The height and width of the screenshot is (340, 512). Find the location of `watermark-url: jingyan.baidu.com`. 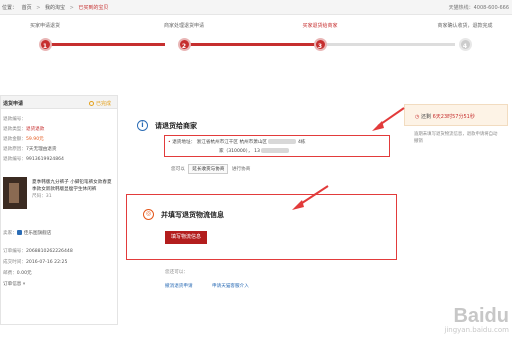

watermark-url: jingyan.baidu.com is located at coordinates (476, 330).